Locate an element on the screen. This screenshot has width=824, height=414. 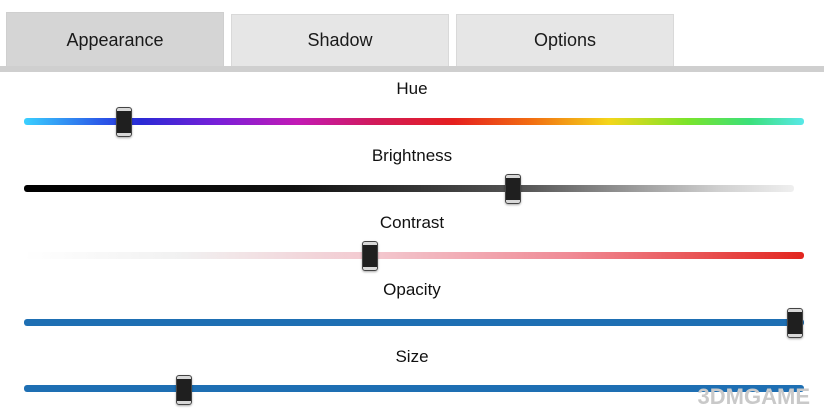
brightness-label: Brightness is located at coordinates (412, 155).